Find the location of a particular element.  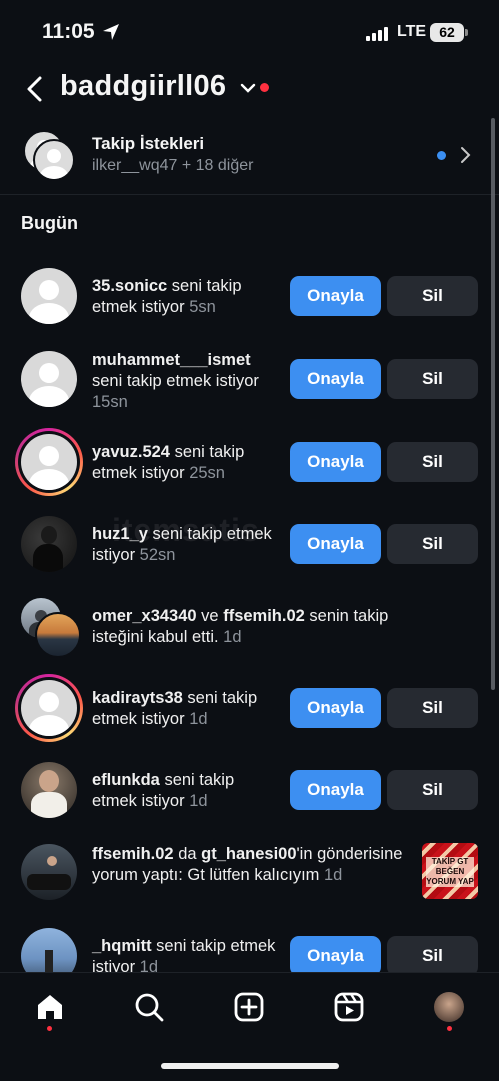

username-link: kadirayts38 is located at coordinates (137, 698).